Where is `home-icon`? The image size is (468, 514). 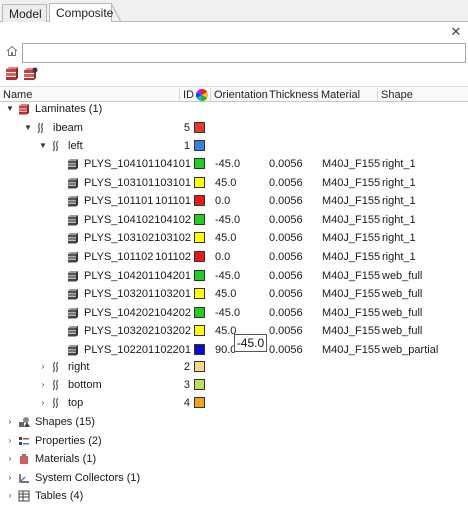
home-icon is located at coordinates (12, 51).